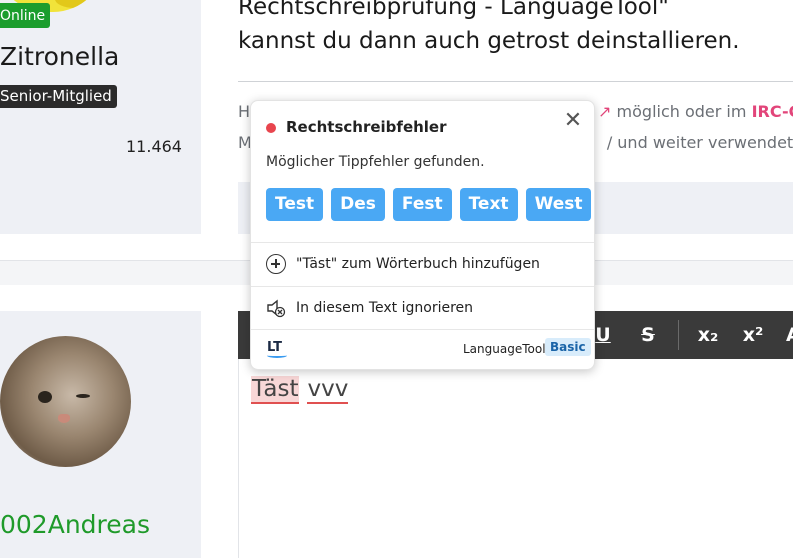 The width and height of the screenshot is (793, 558). Describe the element at coordinates (385, 308) in the screenshot. I see `ignore-label: In diesem Text ignorieren` at that location.